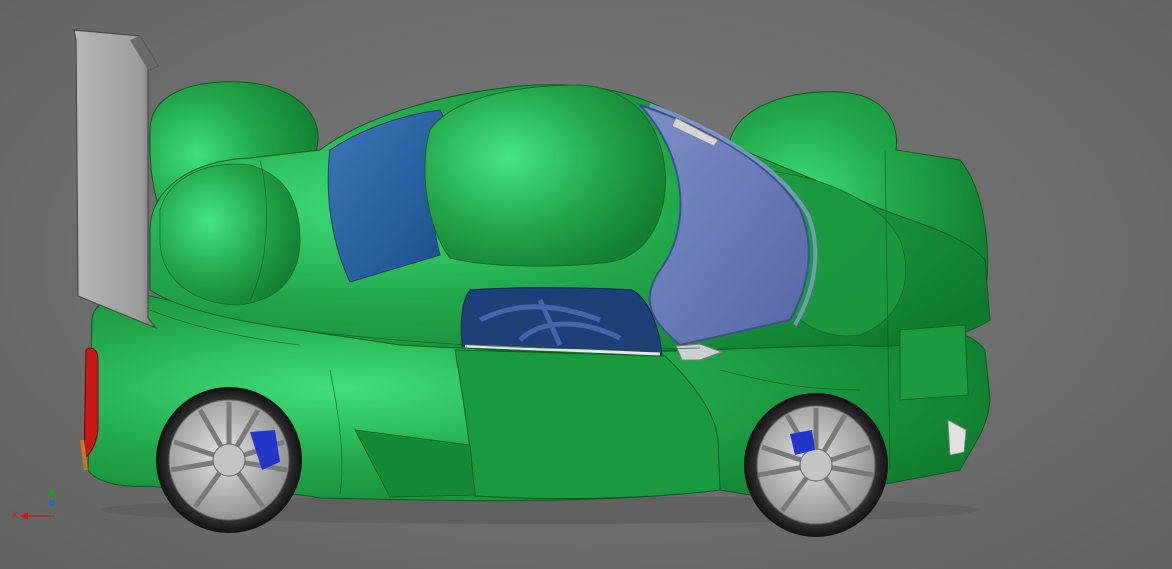  Describe the element at coordinates (816, 465) in the screenshot. I see `front-wheel` at that location.